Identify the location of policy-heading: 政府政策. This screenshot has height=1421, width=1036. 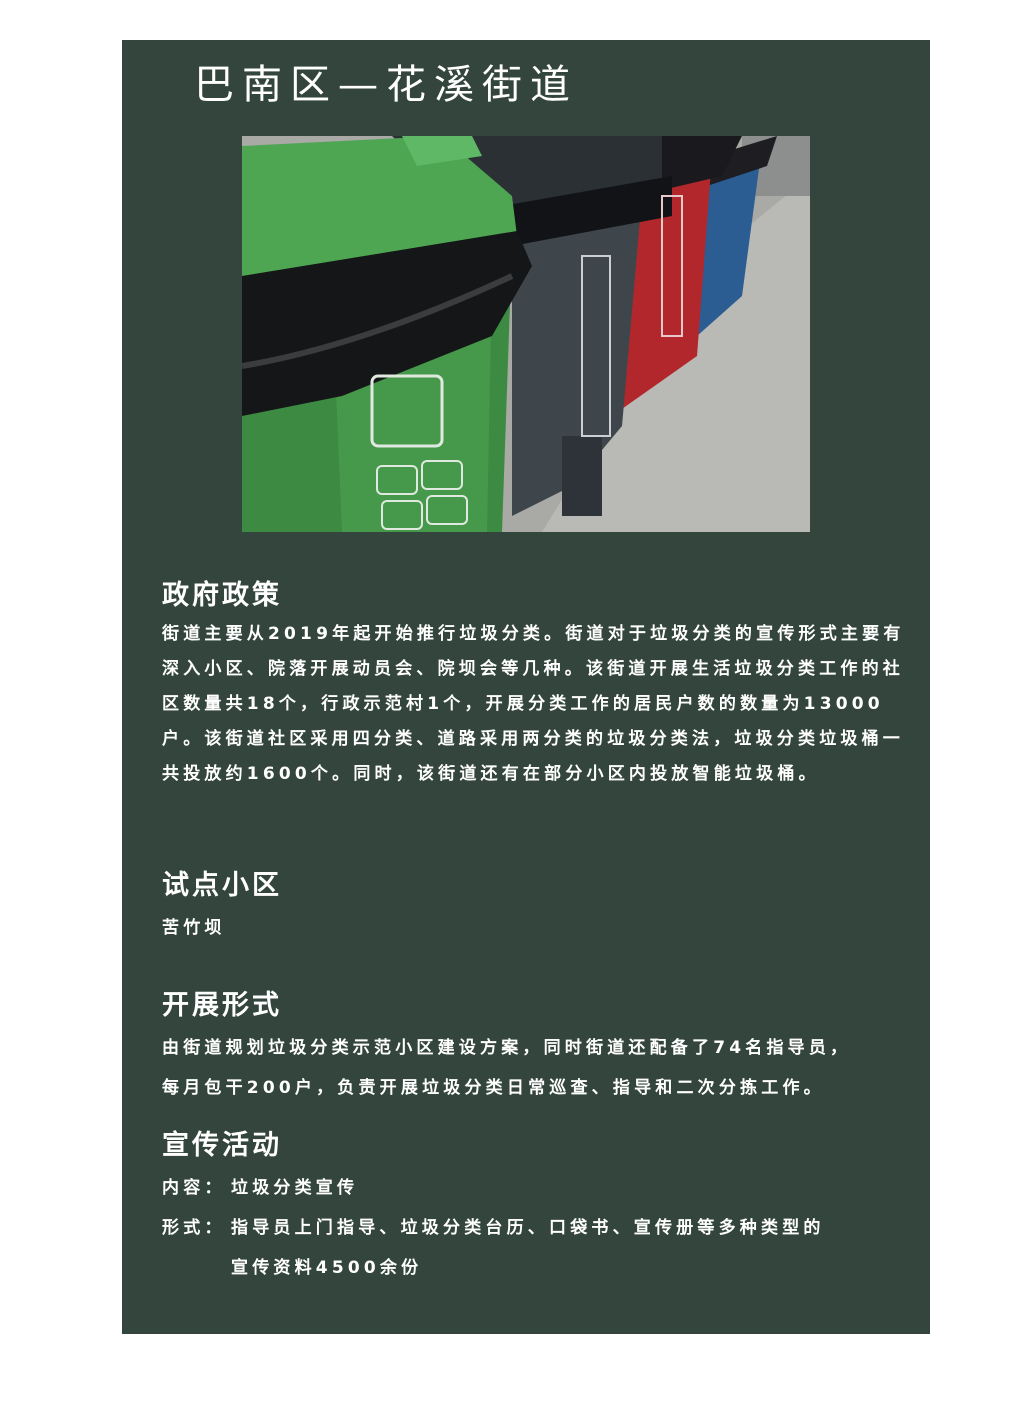
(222, 595).